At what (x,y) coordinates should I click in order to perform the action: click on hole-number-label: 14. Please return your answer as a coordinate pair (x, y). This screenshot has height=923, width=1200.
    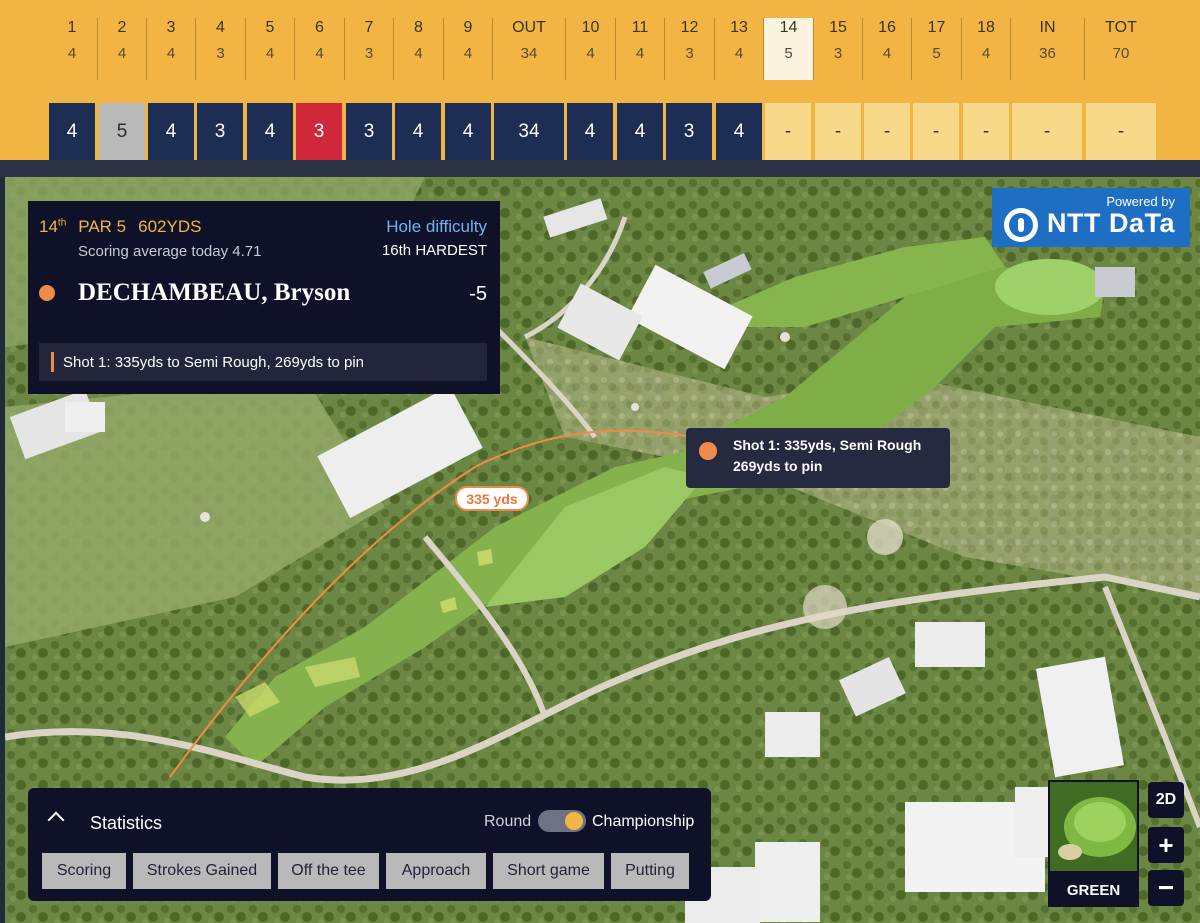
    Looking at the image, I should click on (788, 27).